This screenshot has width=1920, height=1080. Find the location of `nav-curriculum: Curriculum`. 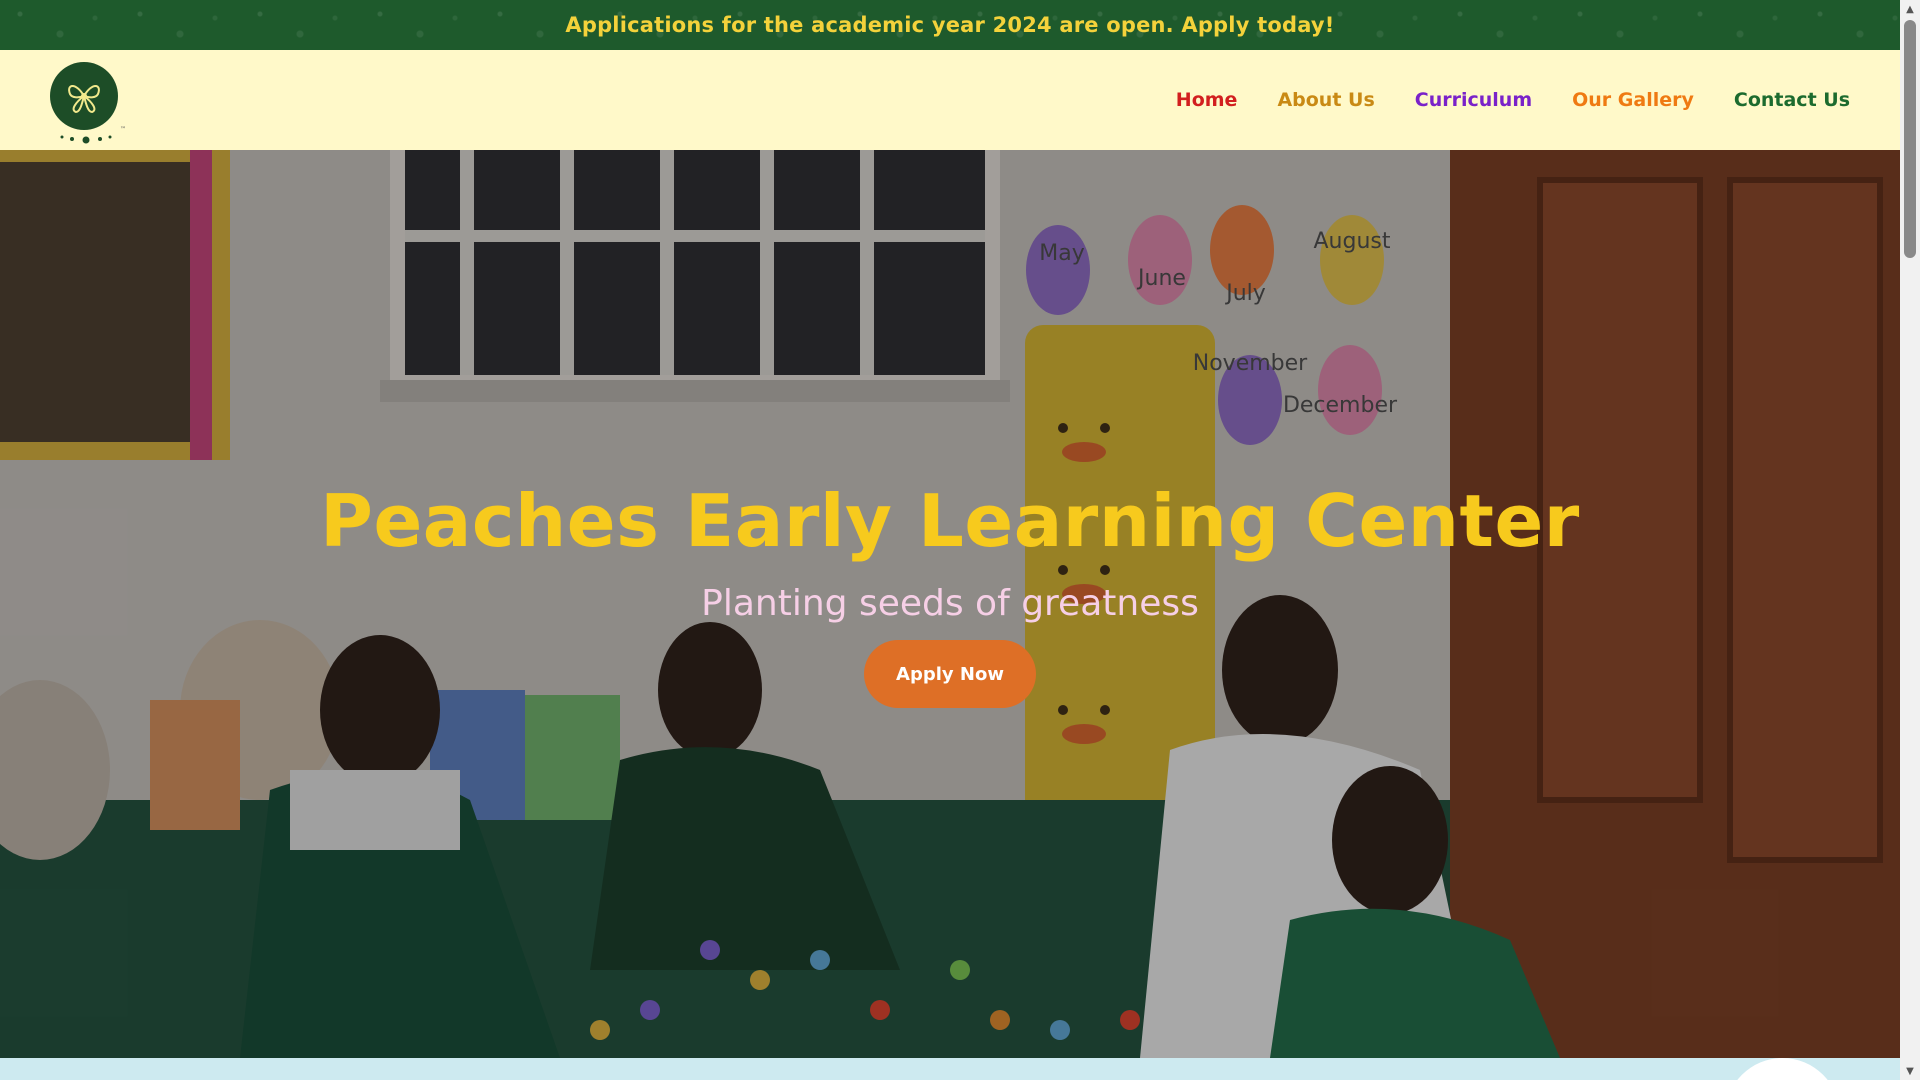

nav-curriculum: Curriculum is located at coordinates (1473, 100).